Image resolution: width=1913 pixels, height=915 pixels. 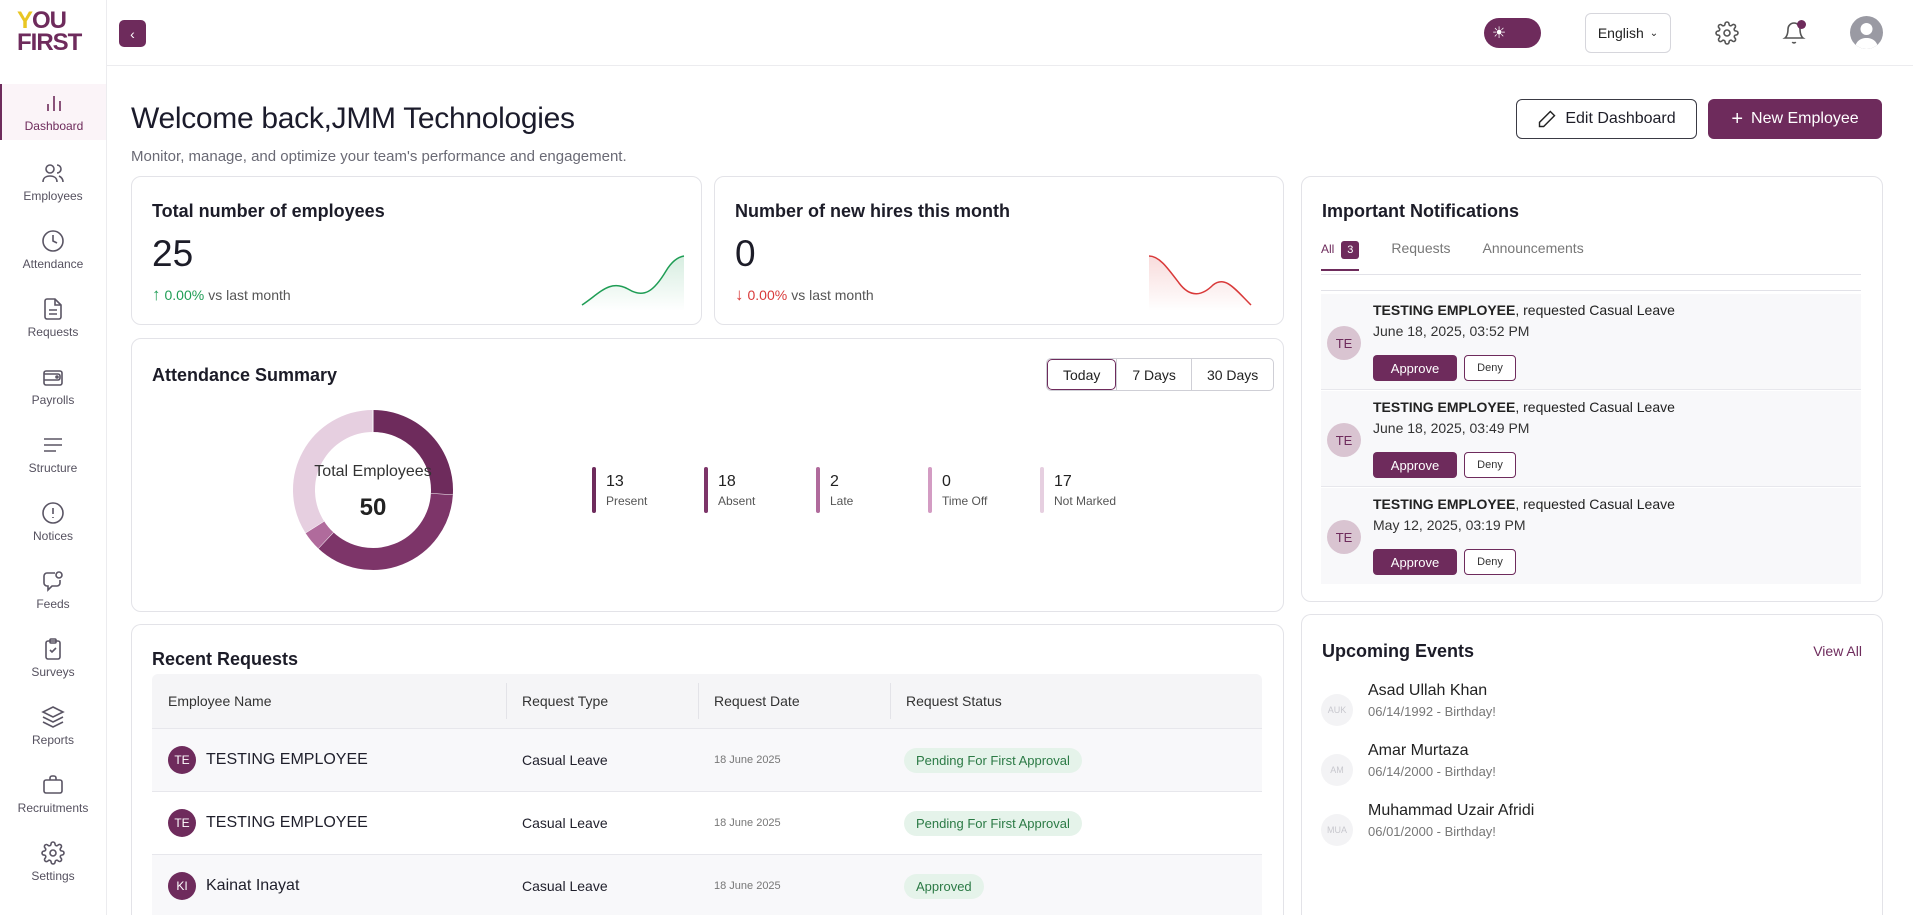 I want to click on theme-toggle: ☀, so click(x=1512, y=33).